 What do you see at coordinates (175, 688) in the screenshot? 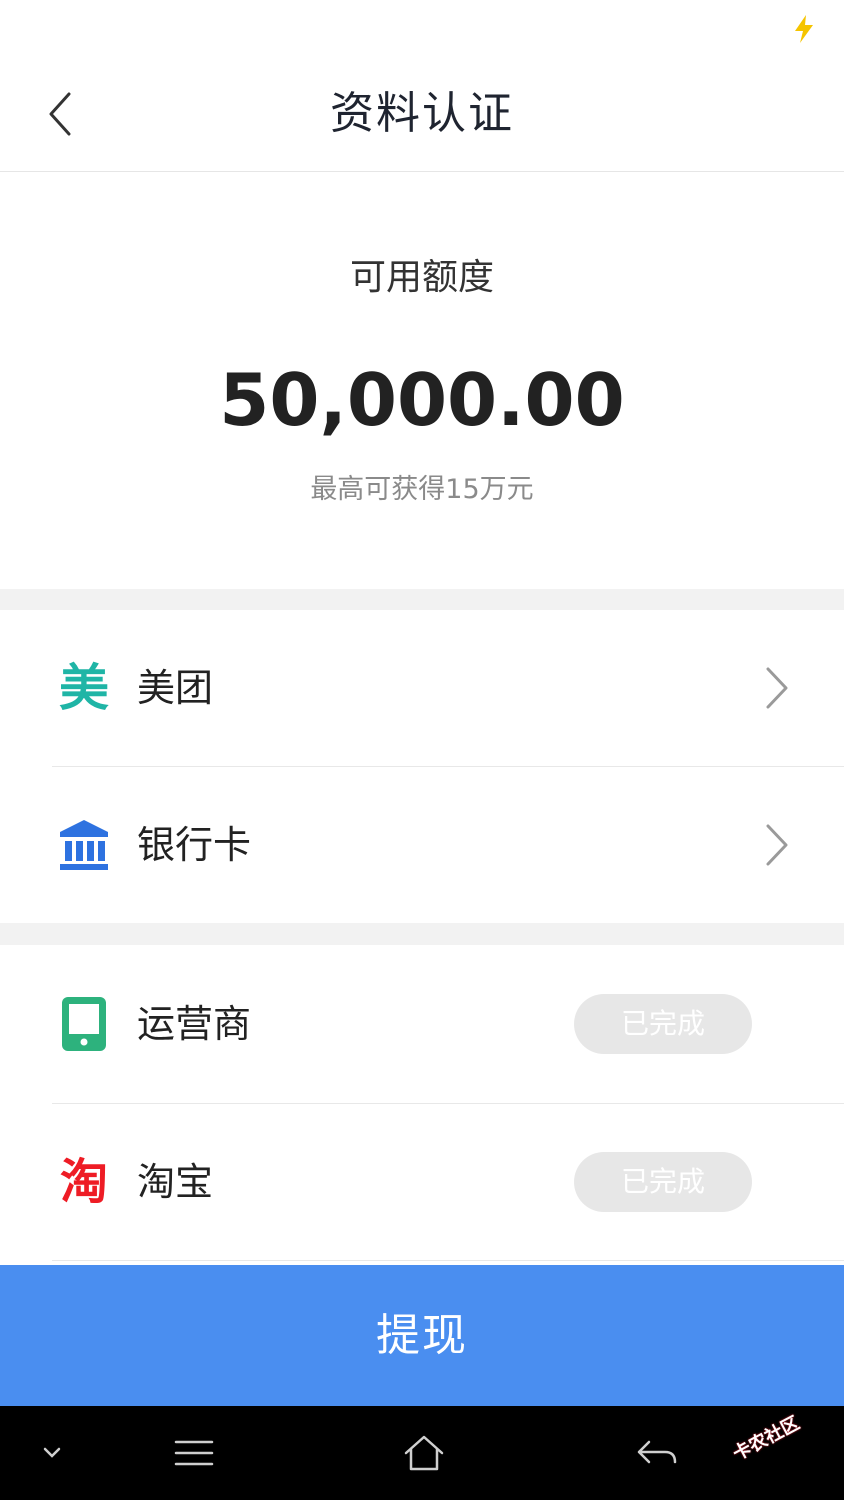
I see `list-item-label: 美团` at bounding box center [175, 688].